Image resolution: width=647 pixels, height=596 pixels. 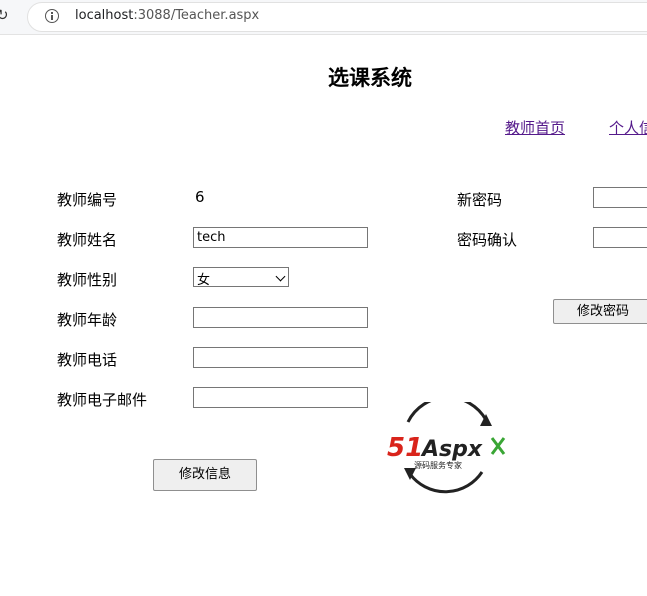 What do you see at coordinates (196, 15) in the screenshot?
I see `url-path: :3088/Teacher.aspx` at bounding box center [196, 15].